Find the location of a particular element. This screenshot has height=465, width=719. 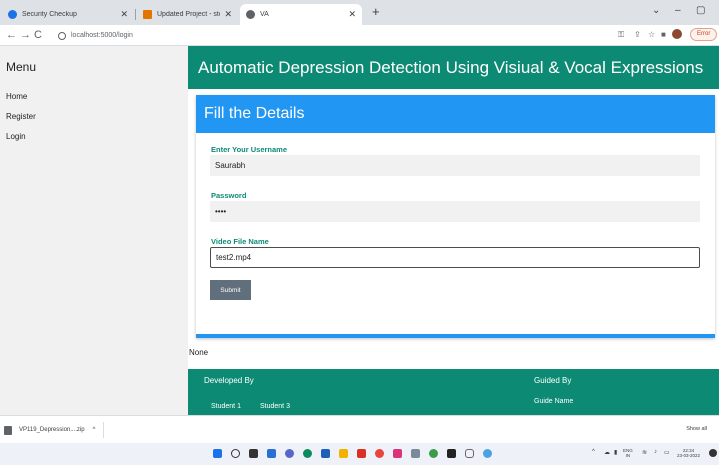

password-field is located at coordinates (455, 211).